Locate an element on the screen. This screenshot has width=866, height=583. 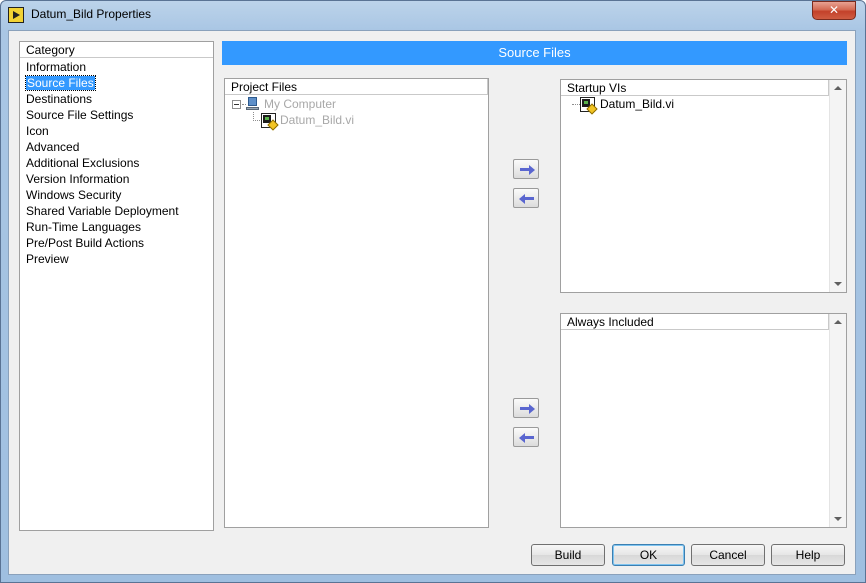
always-included-header: Always Included is located at coordinates (695, 322).